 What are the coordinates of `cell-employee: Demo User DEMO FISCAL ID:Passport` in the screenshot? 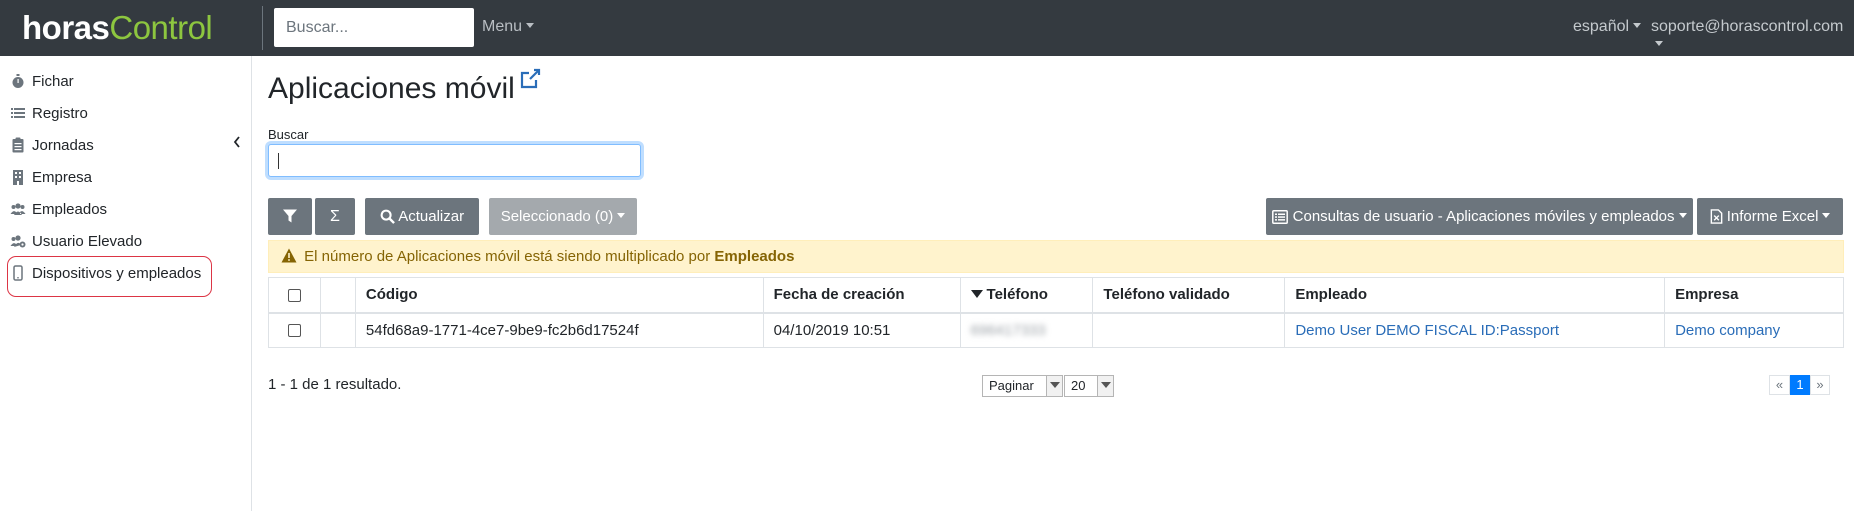 It's located at (1475, 330).